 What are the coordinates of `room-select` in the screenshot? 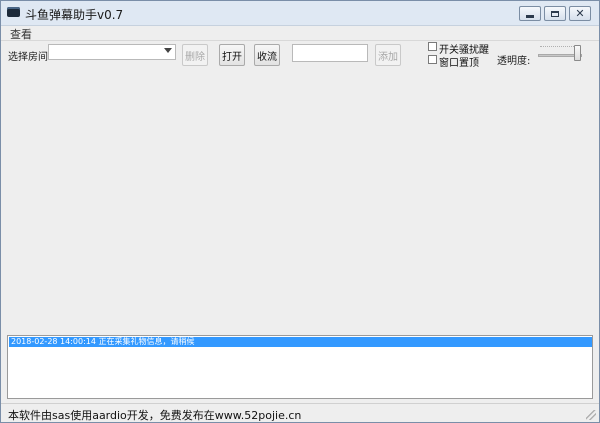 It's located at (112, 52).